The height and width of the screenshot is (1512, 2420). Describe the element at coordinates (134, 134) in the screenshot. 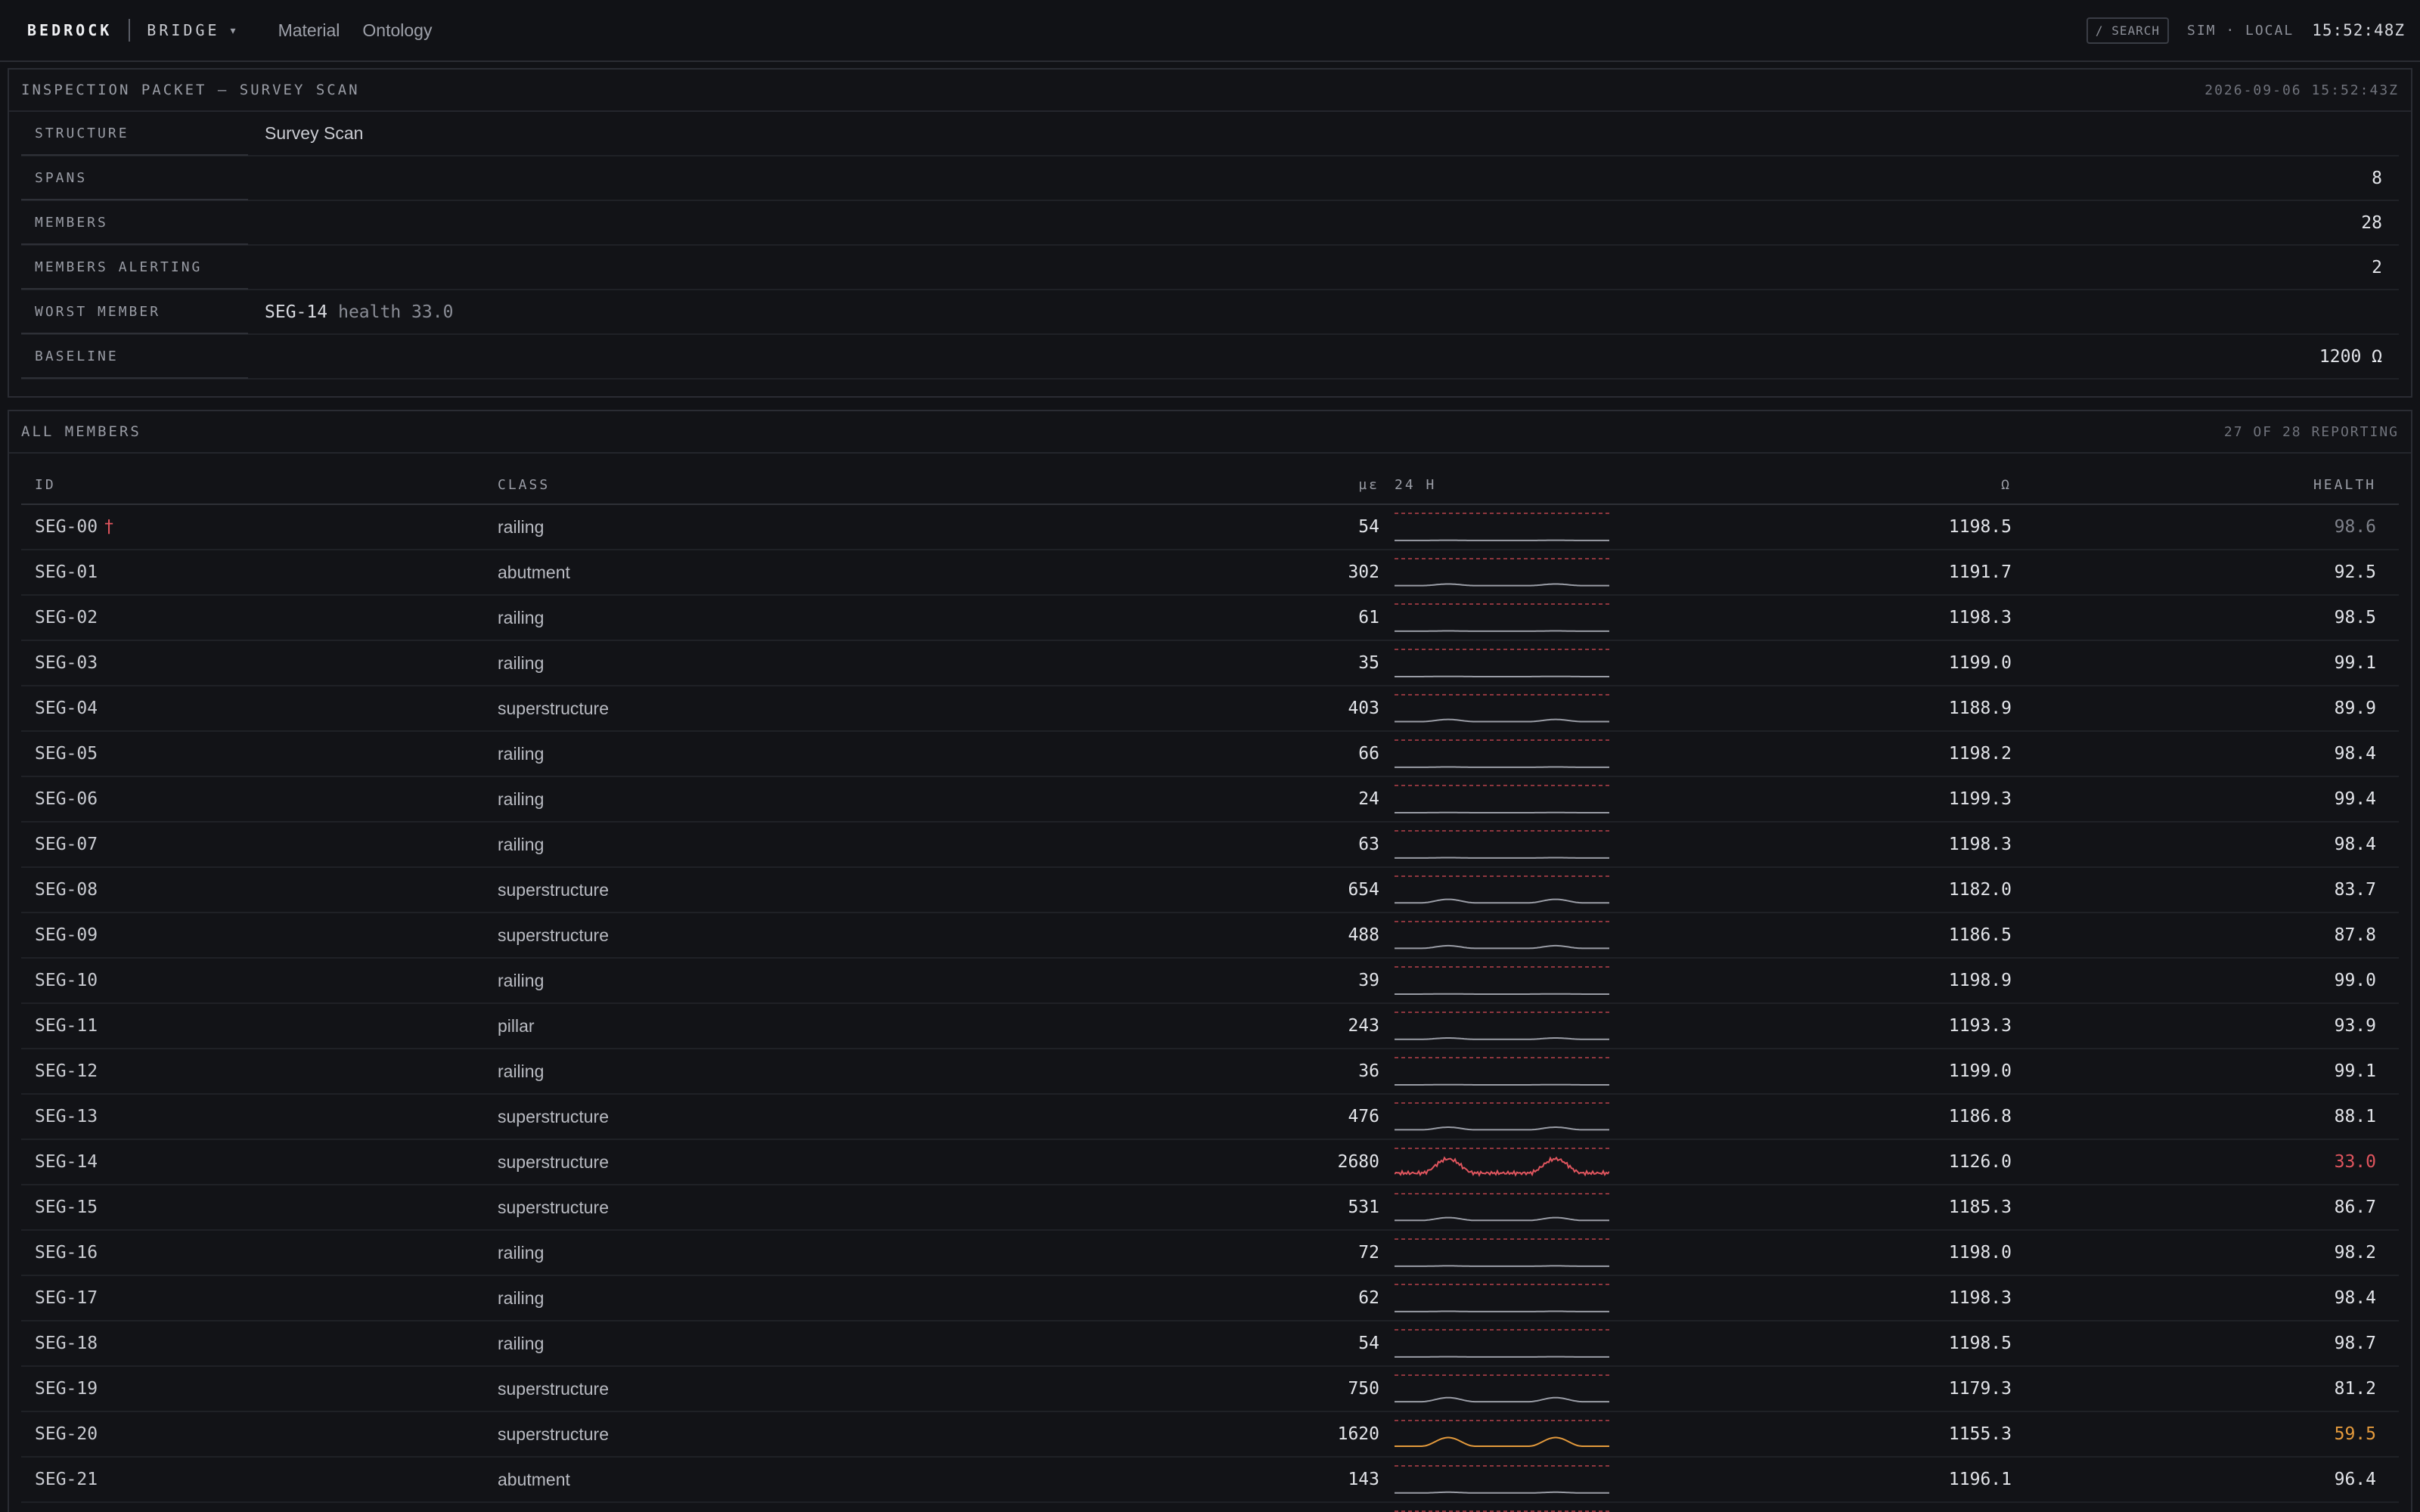

I see `summary-label: STRUCTURE` at that location.